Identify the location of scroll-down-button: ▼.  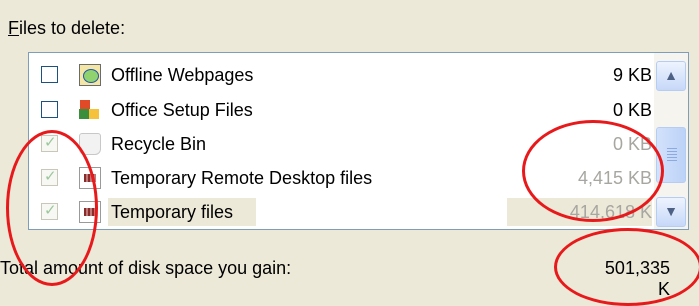
(671, 212).